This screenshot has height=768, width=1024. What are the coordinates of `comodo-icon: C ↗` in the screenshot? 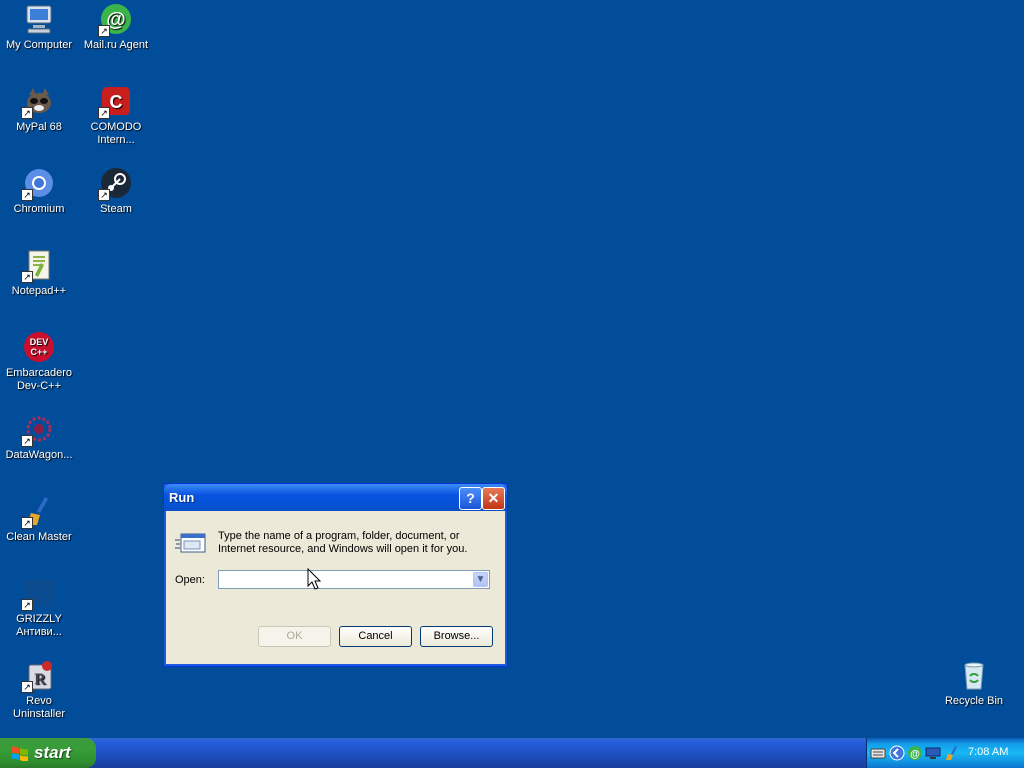 It's located at (115, 102).